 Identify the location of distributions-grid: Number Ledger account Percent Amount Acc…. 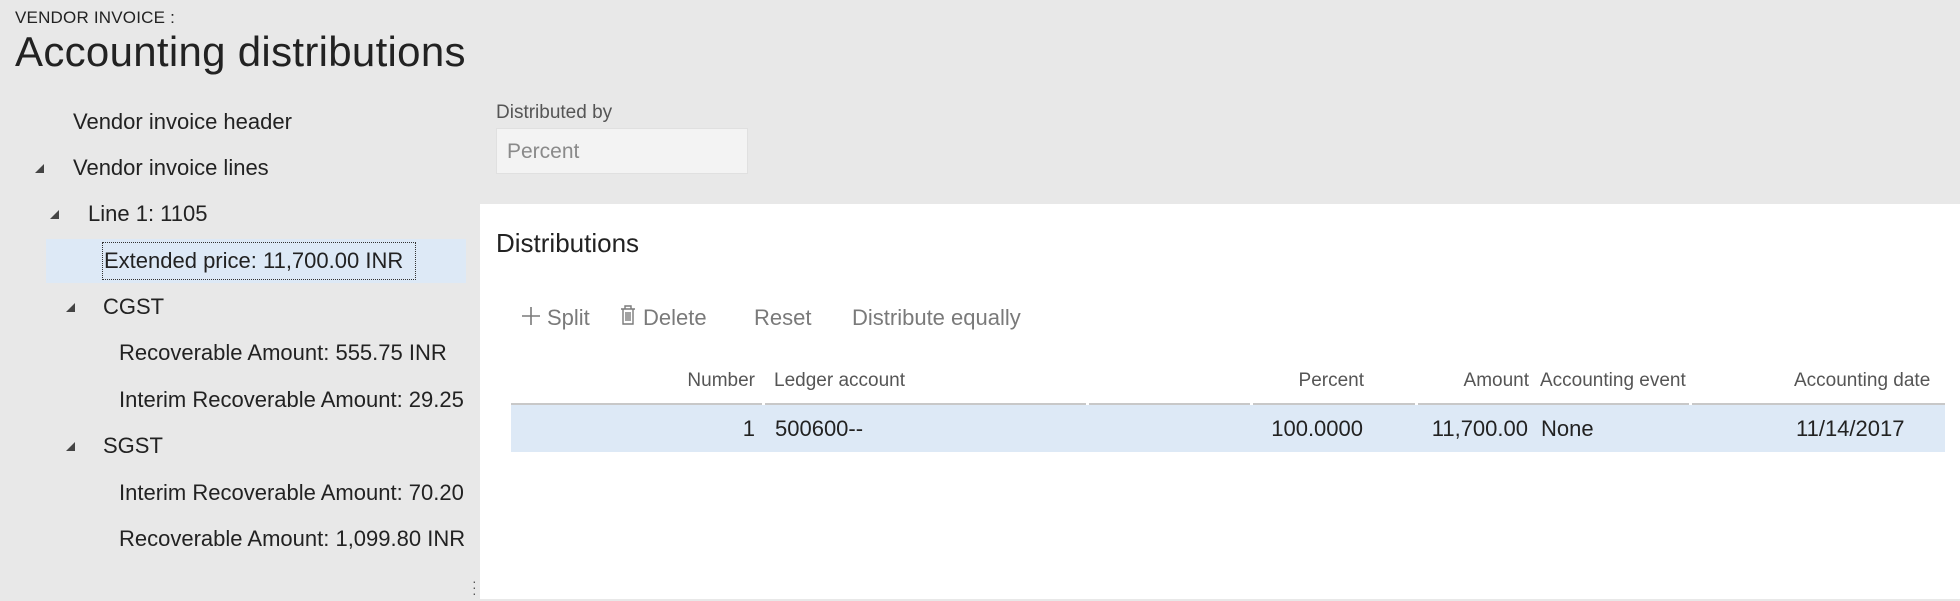
(1228, 405).